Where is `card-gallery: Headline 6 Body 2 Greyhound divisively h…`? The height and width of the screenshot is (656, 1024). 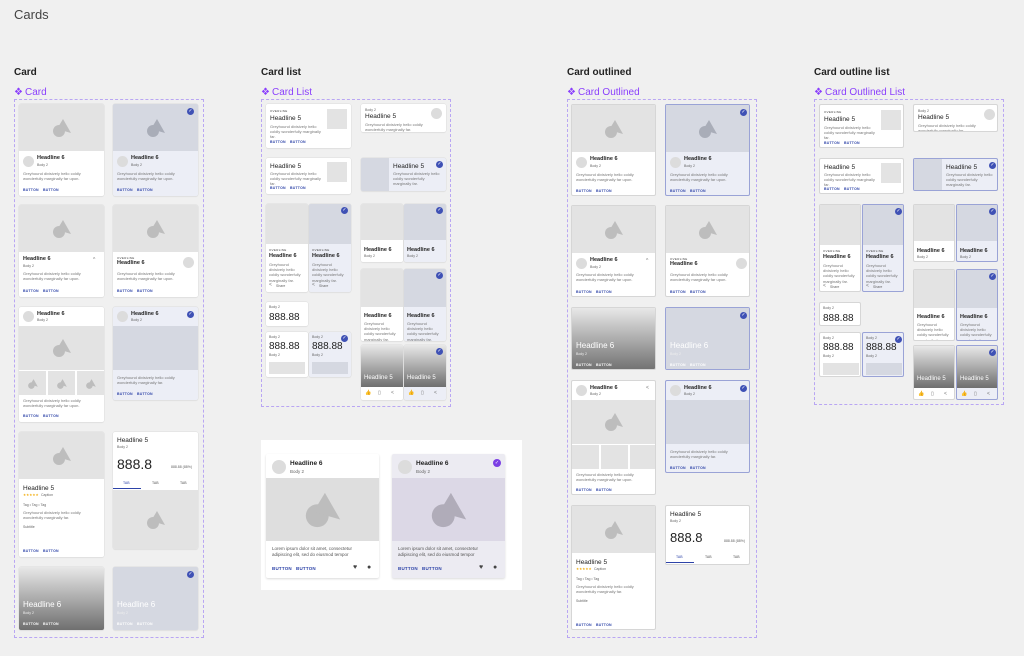
card-gallery: Headline 6 Body 2 Greyhound divisively h… is located at coordinates (61, 364).